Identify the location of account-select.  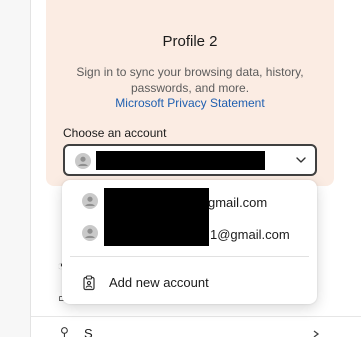
(190, 160).